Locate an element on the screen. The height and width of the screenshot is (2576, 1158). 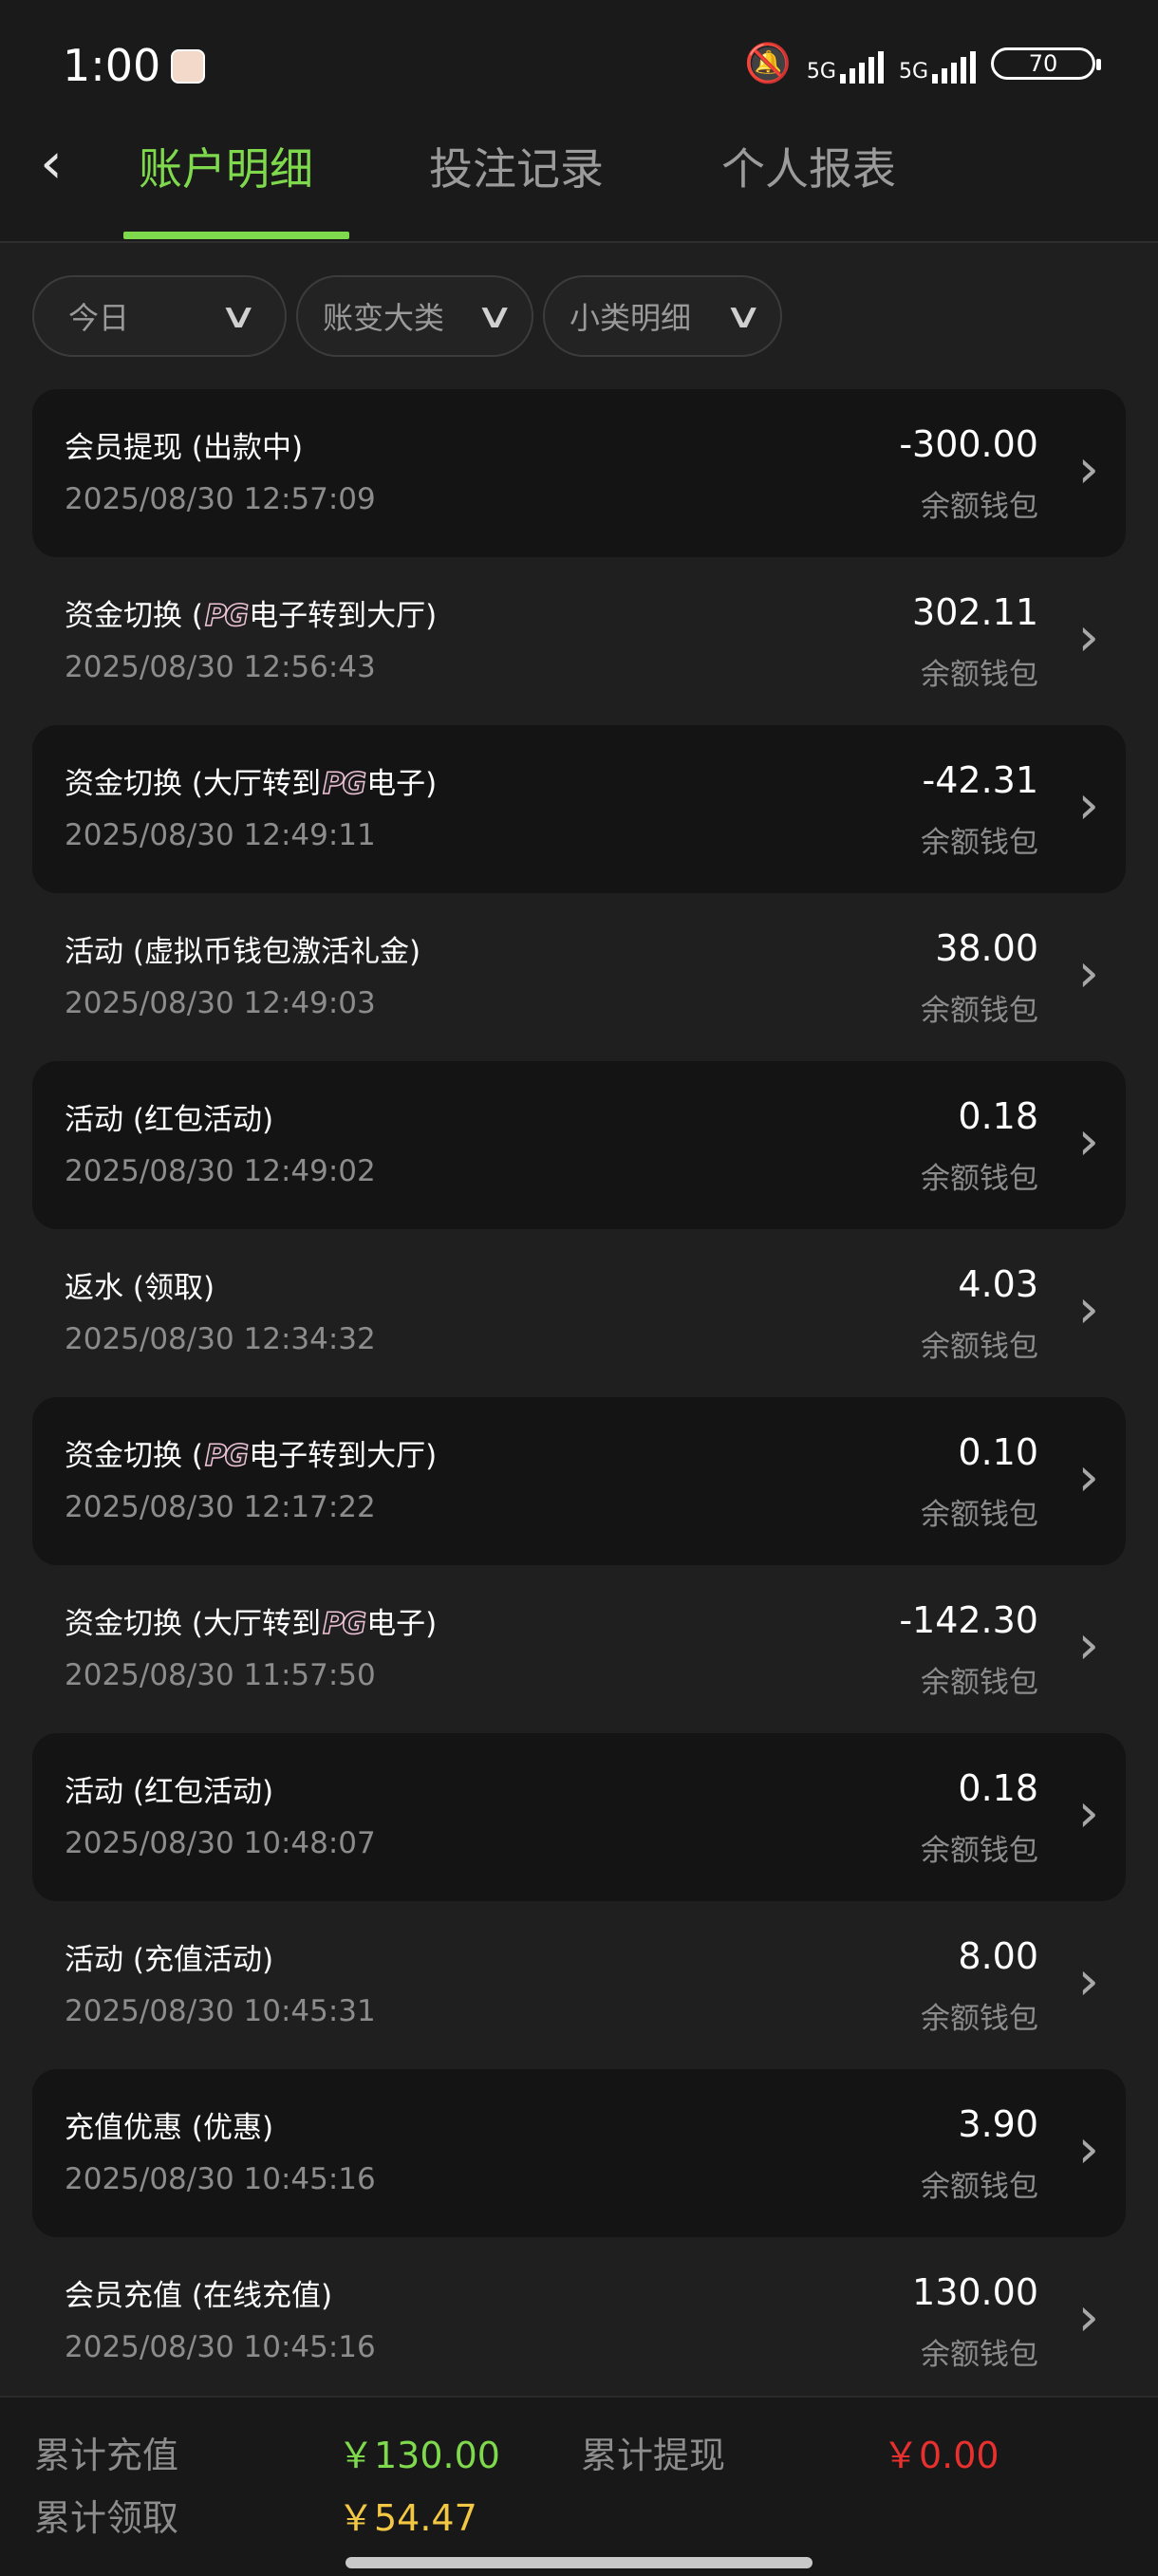
transaction-row: 返水 (领取) 2025/08/30 12:34:32 4.03 余额钱包 › is located at coordinates (579, 1313).